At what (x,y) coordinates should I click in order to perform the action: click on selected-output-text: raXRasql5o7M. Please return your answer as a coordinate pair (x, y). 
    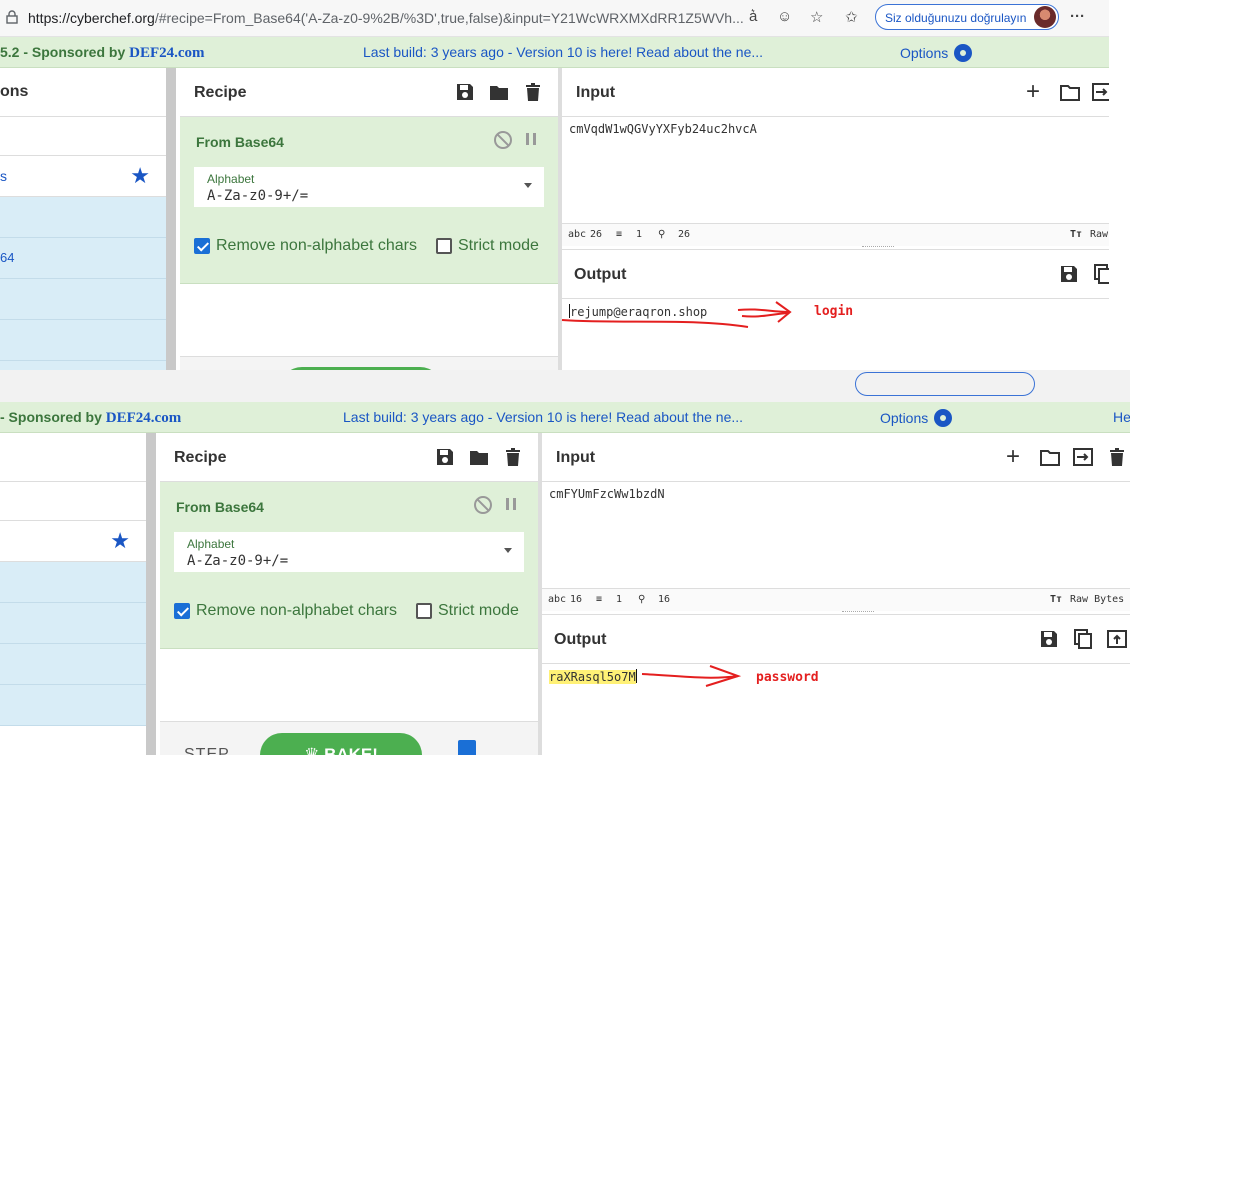
    Looking at the image, I should click on (592, 677).